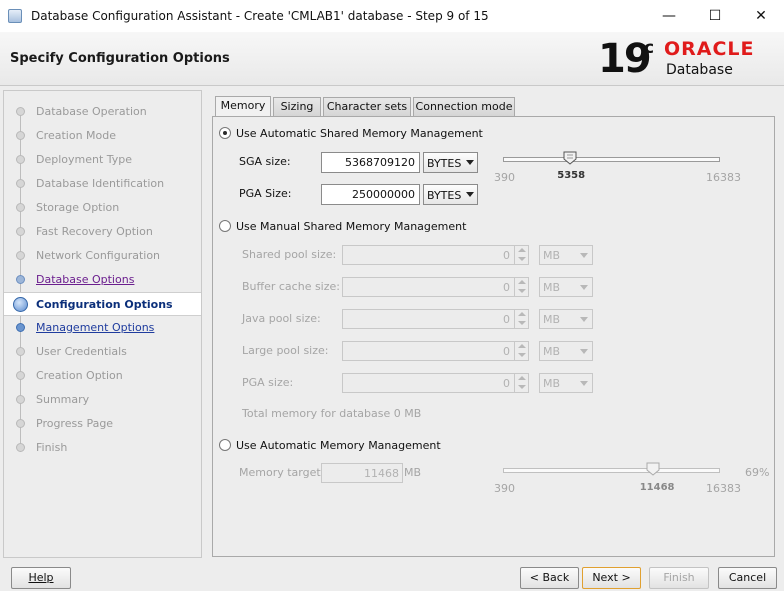 This screenshot has width=784, height=591. I want to click on step-label: Database Options, so click(85, 279).